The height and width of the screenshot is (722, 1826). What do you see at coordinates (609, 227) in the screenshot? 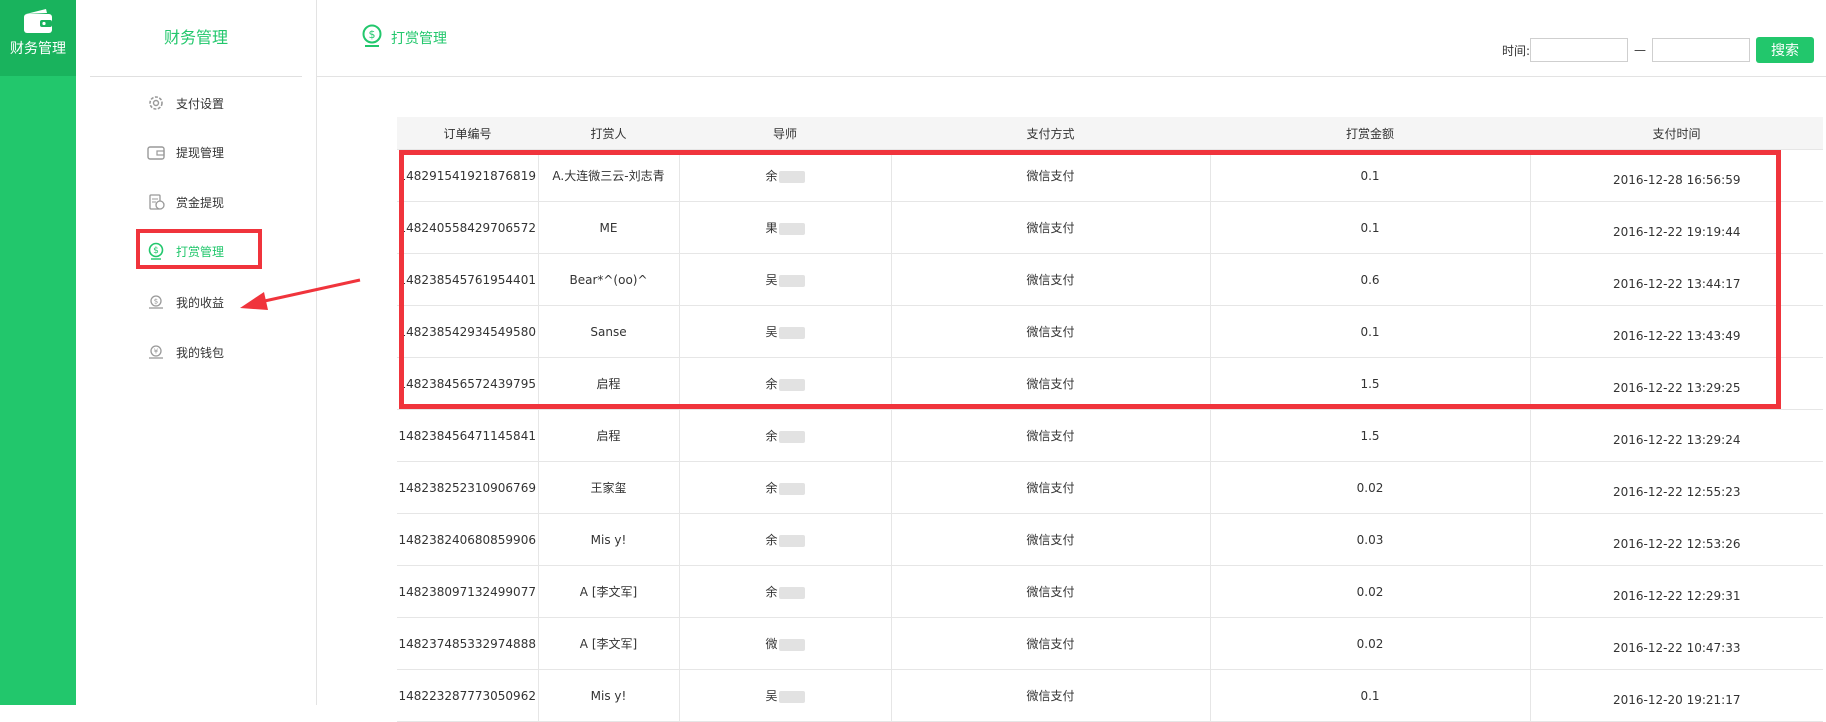
I see `tipper-cell: ME` at bounding box center [609, 227].